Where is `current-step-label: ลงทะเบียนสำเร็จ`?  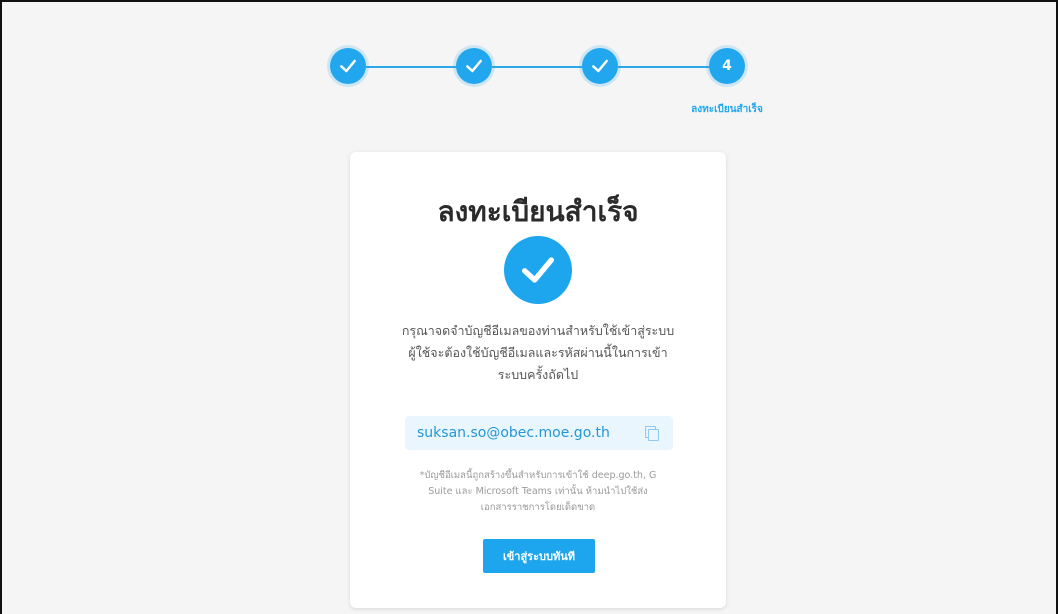 current-step-label: ลงทะเบียนสำเร็จ is located at coordinates (727, 109).